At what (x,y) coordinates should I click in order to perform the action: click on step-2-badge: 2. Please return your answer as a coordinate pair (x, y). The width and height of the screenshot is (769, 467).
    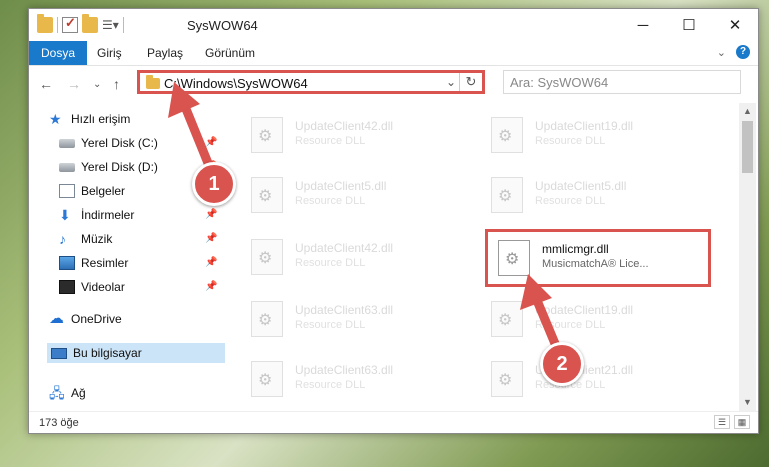
    Looking at the image, I should click on (562, 364).